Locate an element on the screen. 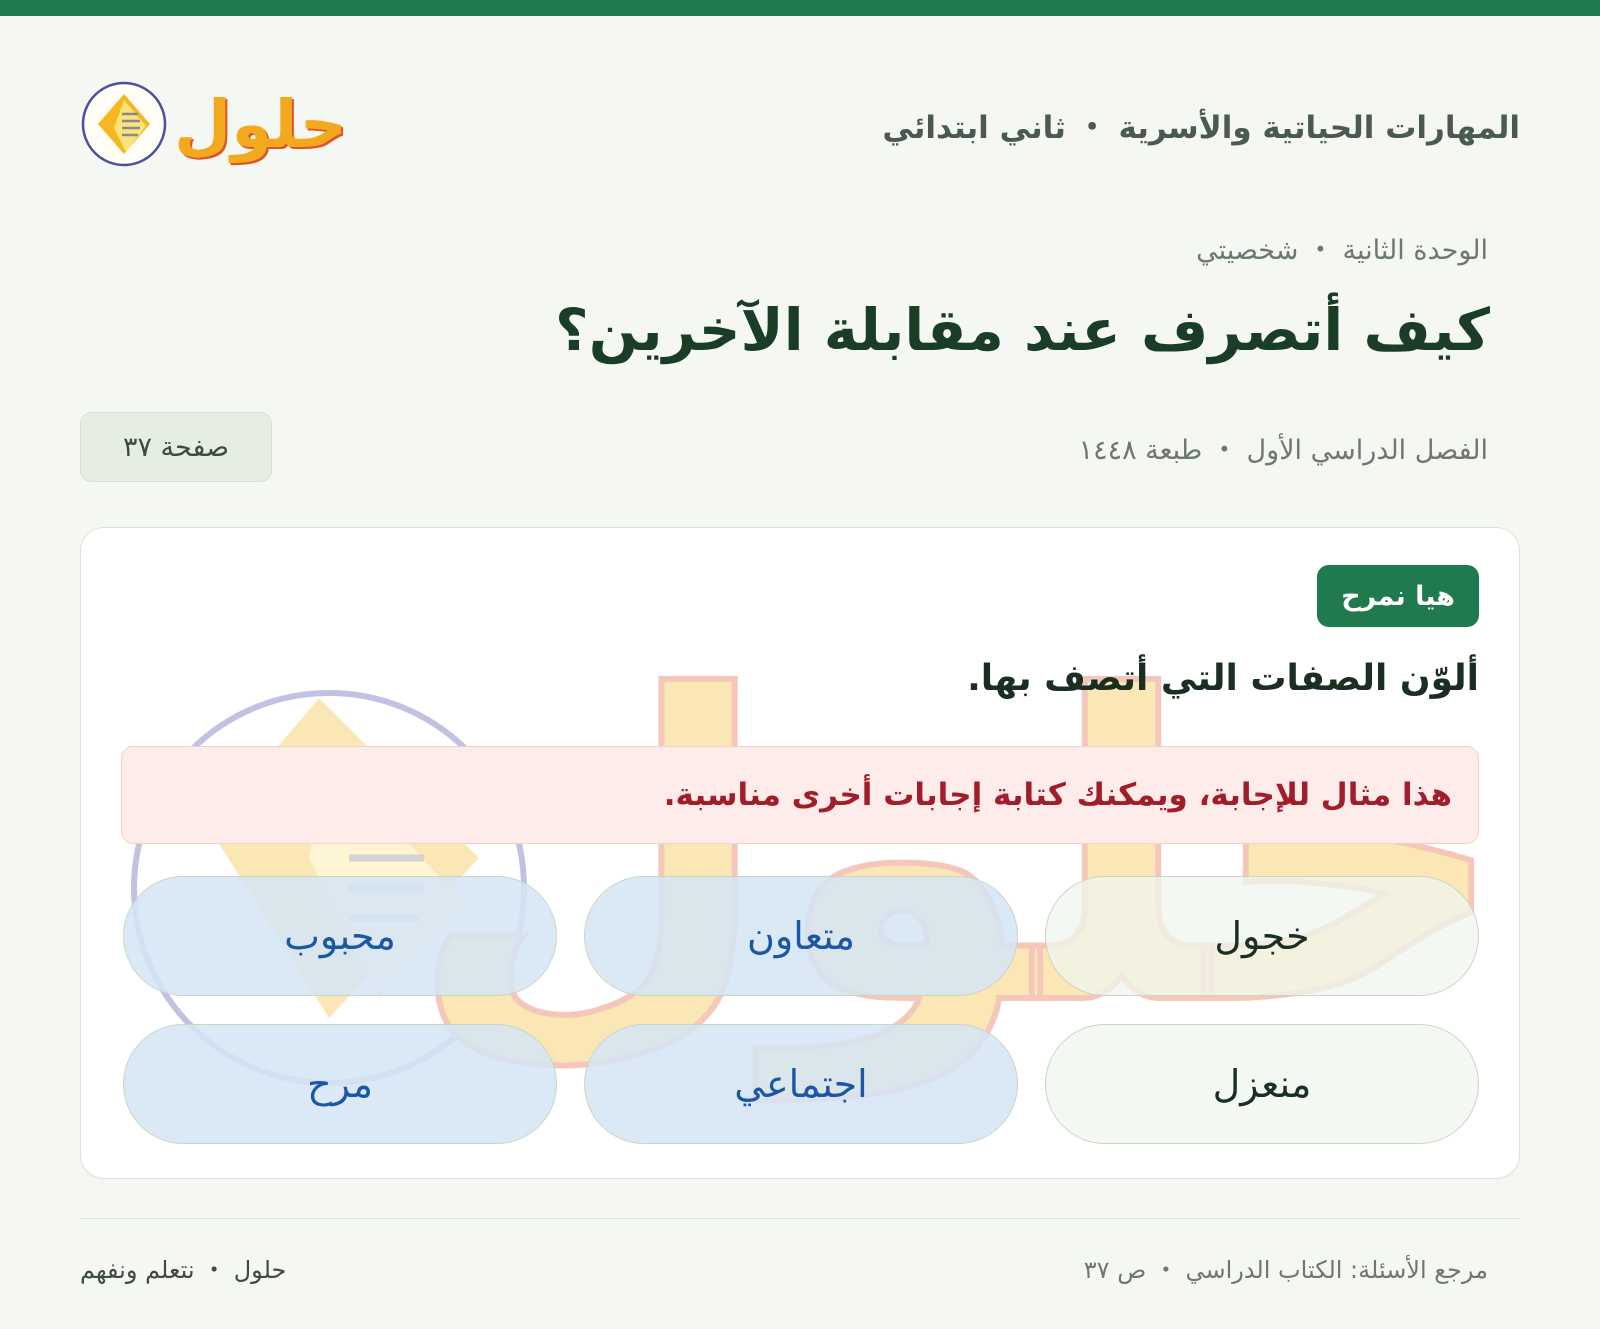 This screenshot has width=1600, height=1329. section-badge: هيا نمرح is located at coordinates (1398, 596).